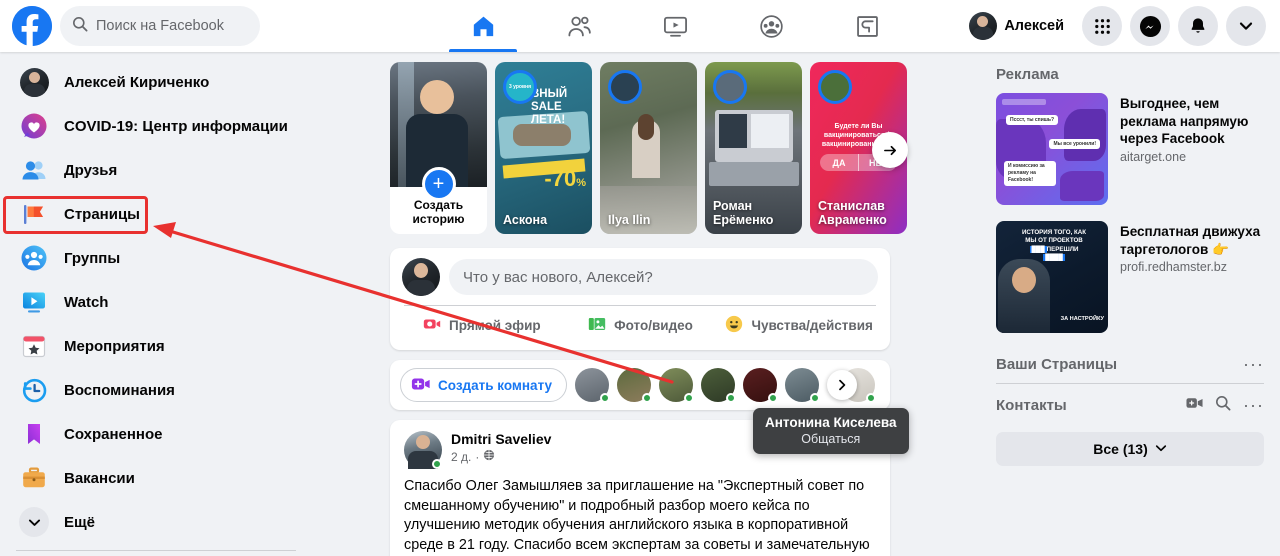 The image size is (1280, 556). I want to click on messenger-button, so click(1150, 26).